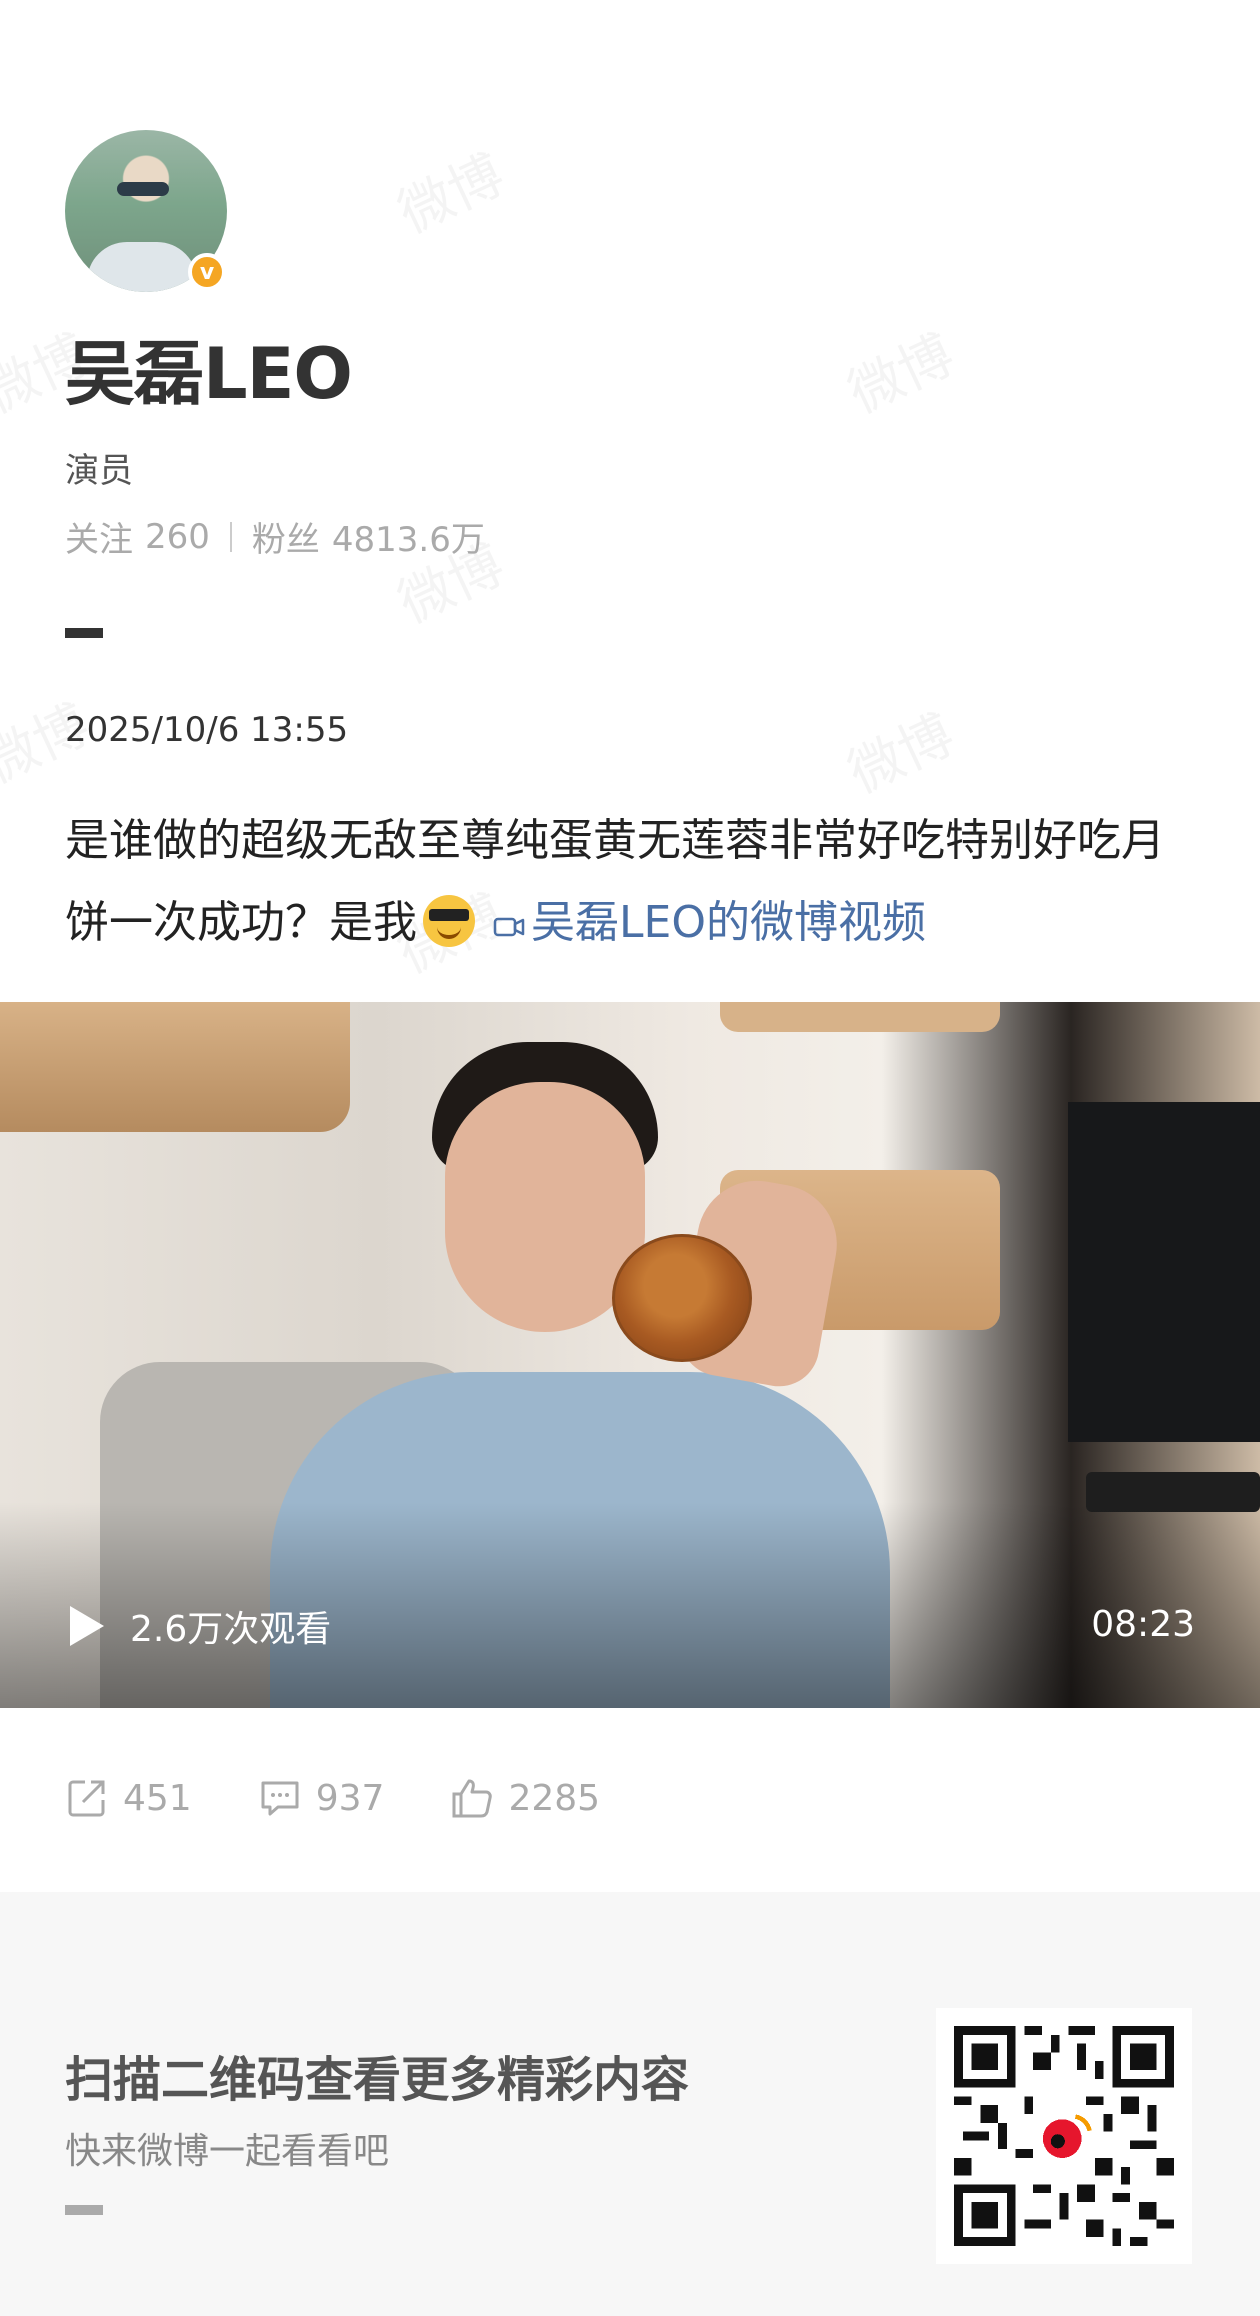 This screenshot has width=1260, height=2316. Describe the element at coordinates (280, 1798) in the screenshot. I see `comment-icon` at that location.